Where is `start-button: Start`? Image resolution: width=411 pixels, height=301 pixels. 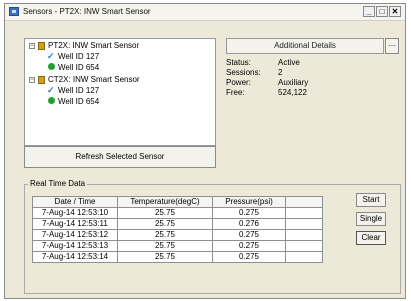 start-button: Start is located at coordinates (371, 200).